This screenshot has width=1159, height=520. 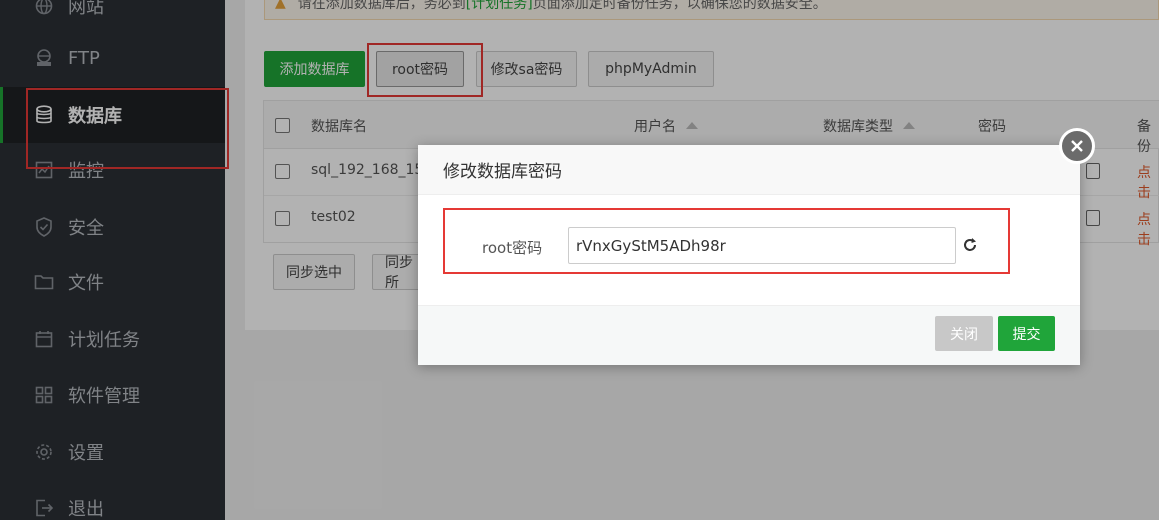 I want to click on dialog-close-icon, so click(x=1077, y=146).